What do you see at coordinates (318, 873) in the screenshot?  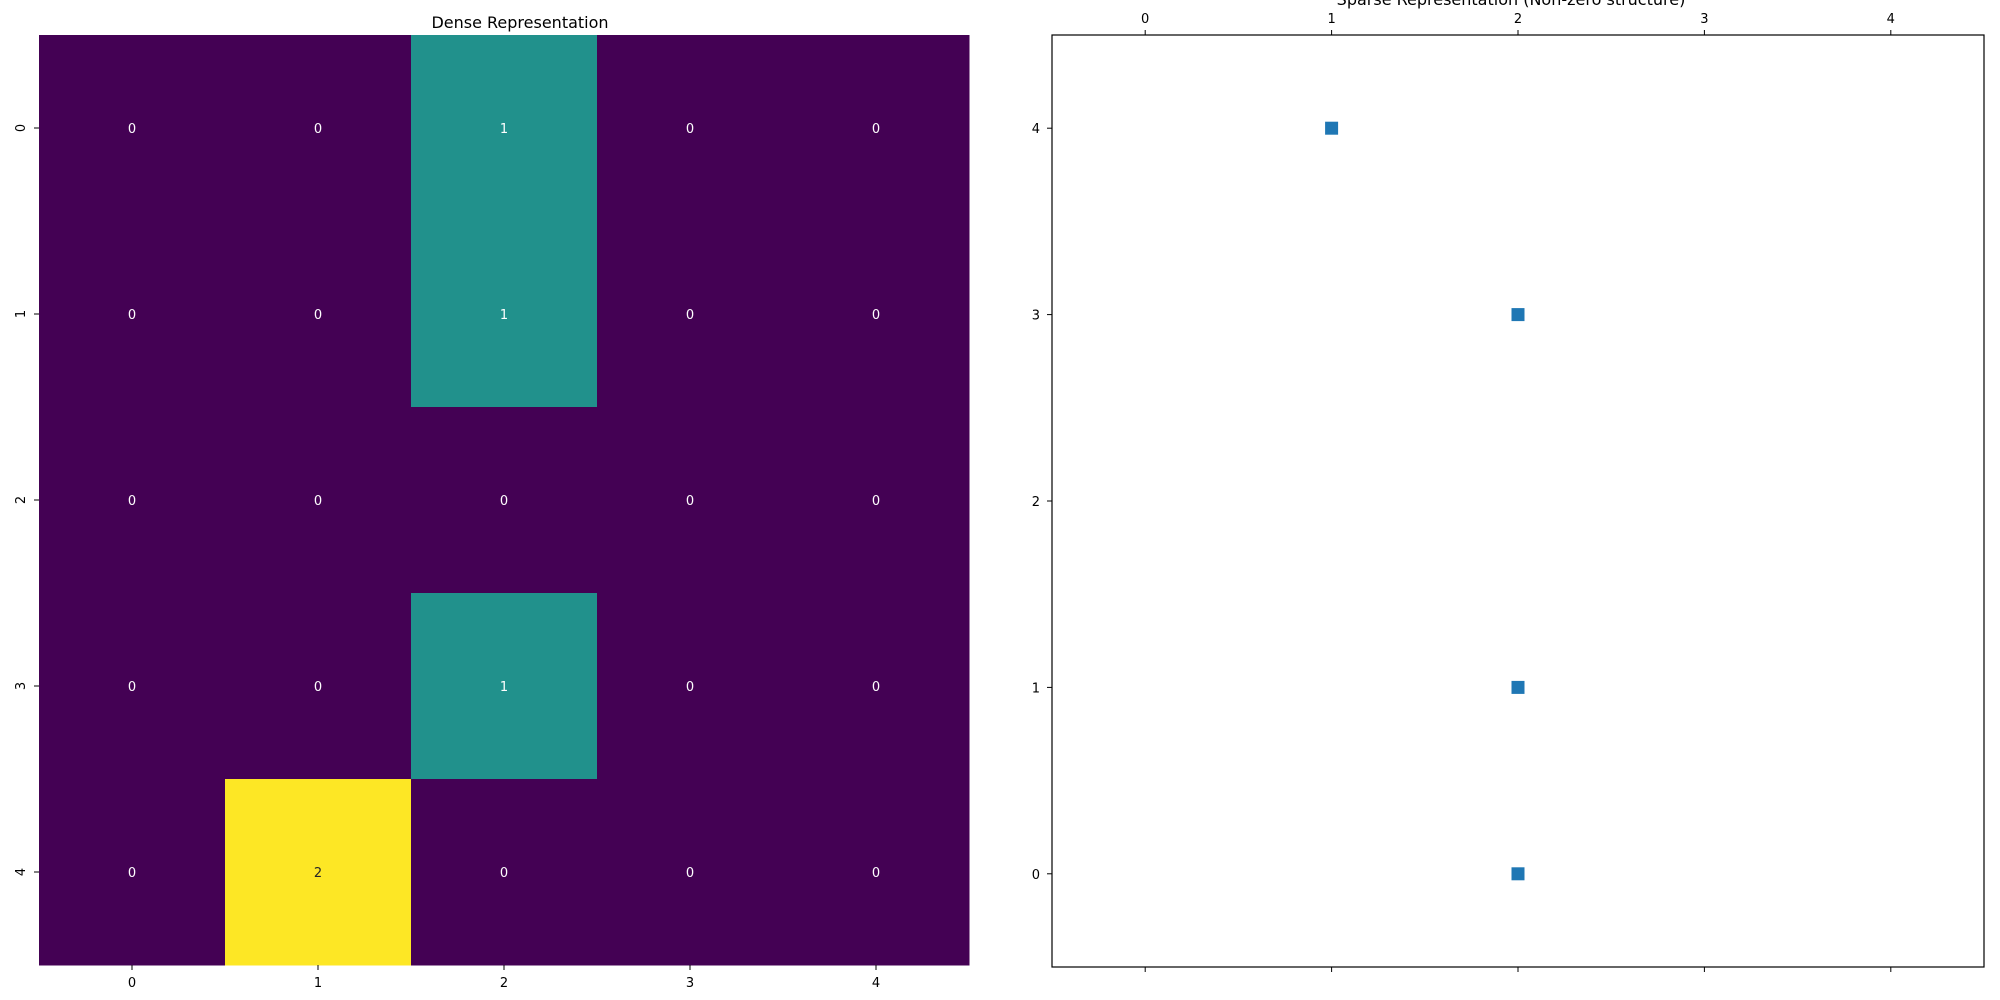 I see `heatmap-cell-label: 2` at bounding box center [318, 873].